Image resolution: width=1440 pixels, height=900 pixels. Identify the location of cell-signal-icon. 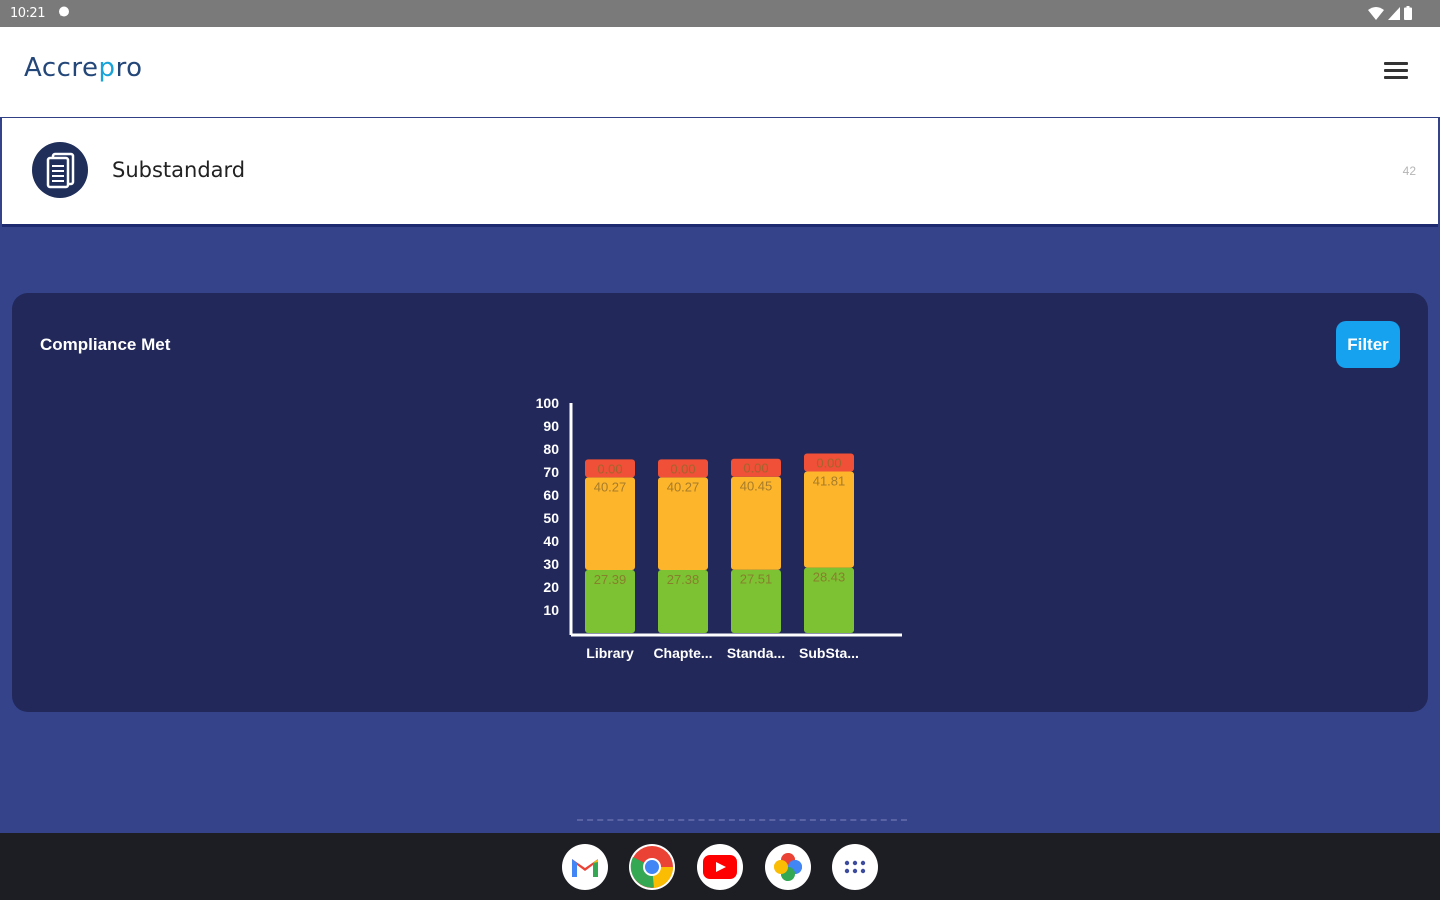
(1394, 13).